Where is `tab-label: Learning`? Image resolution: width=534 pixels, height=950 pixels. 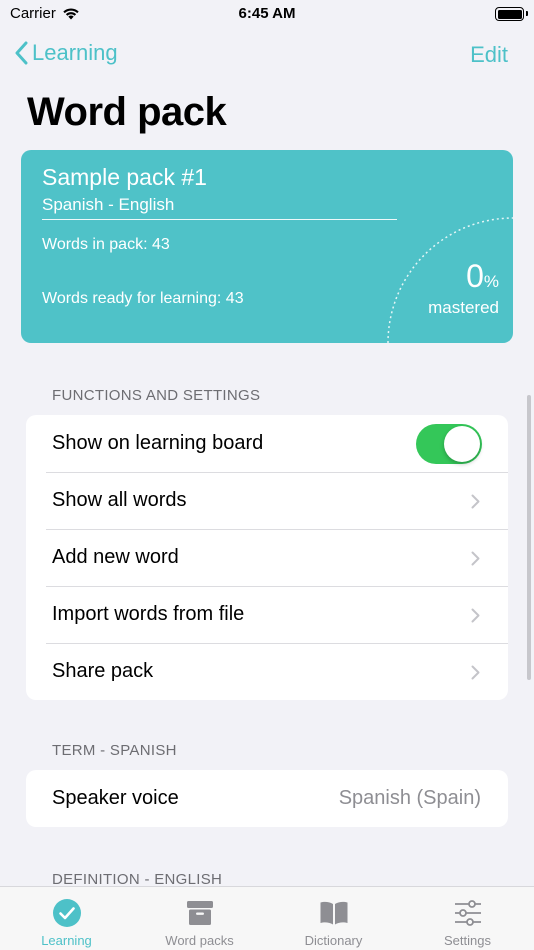 tab-label: Learning is located at coordinates (66, 940).